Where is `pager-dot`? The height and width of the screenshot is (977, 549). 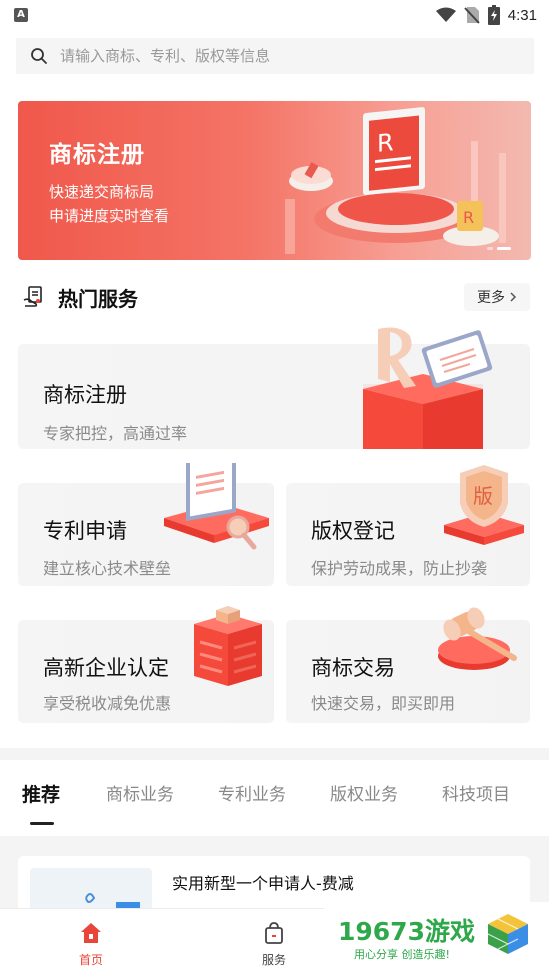 pager-dot is located at coordinates (490, 248).